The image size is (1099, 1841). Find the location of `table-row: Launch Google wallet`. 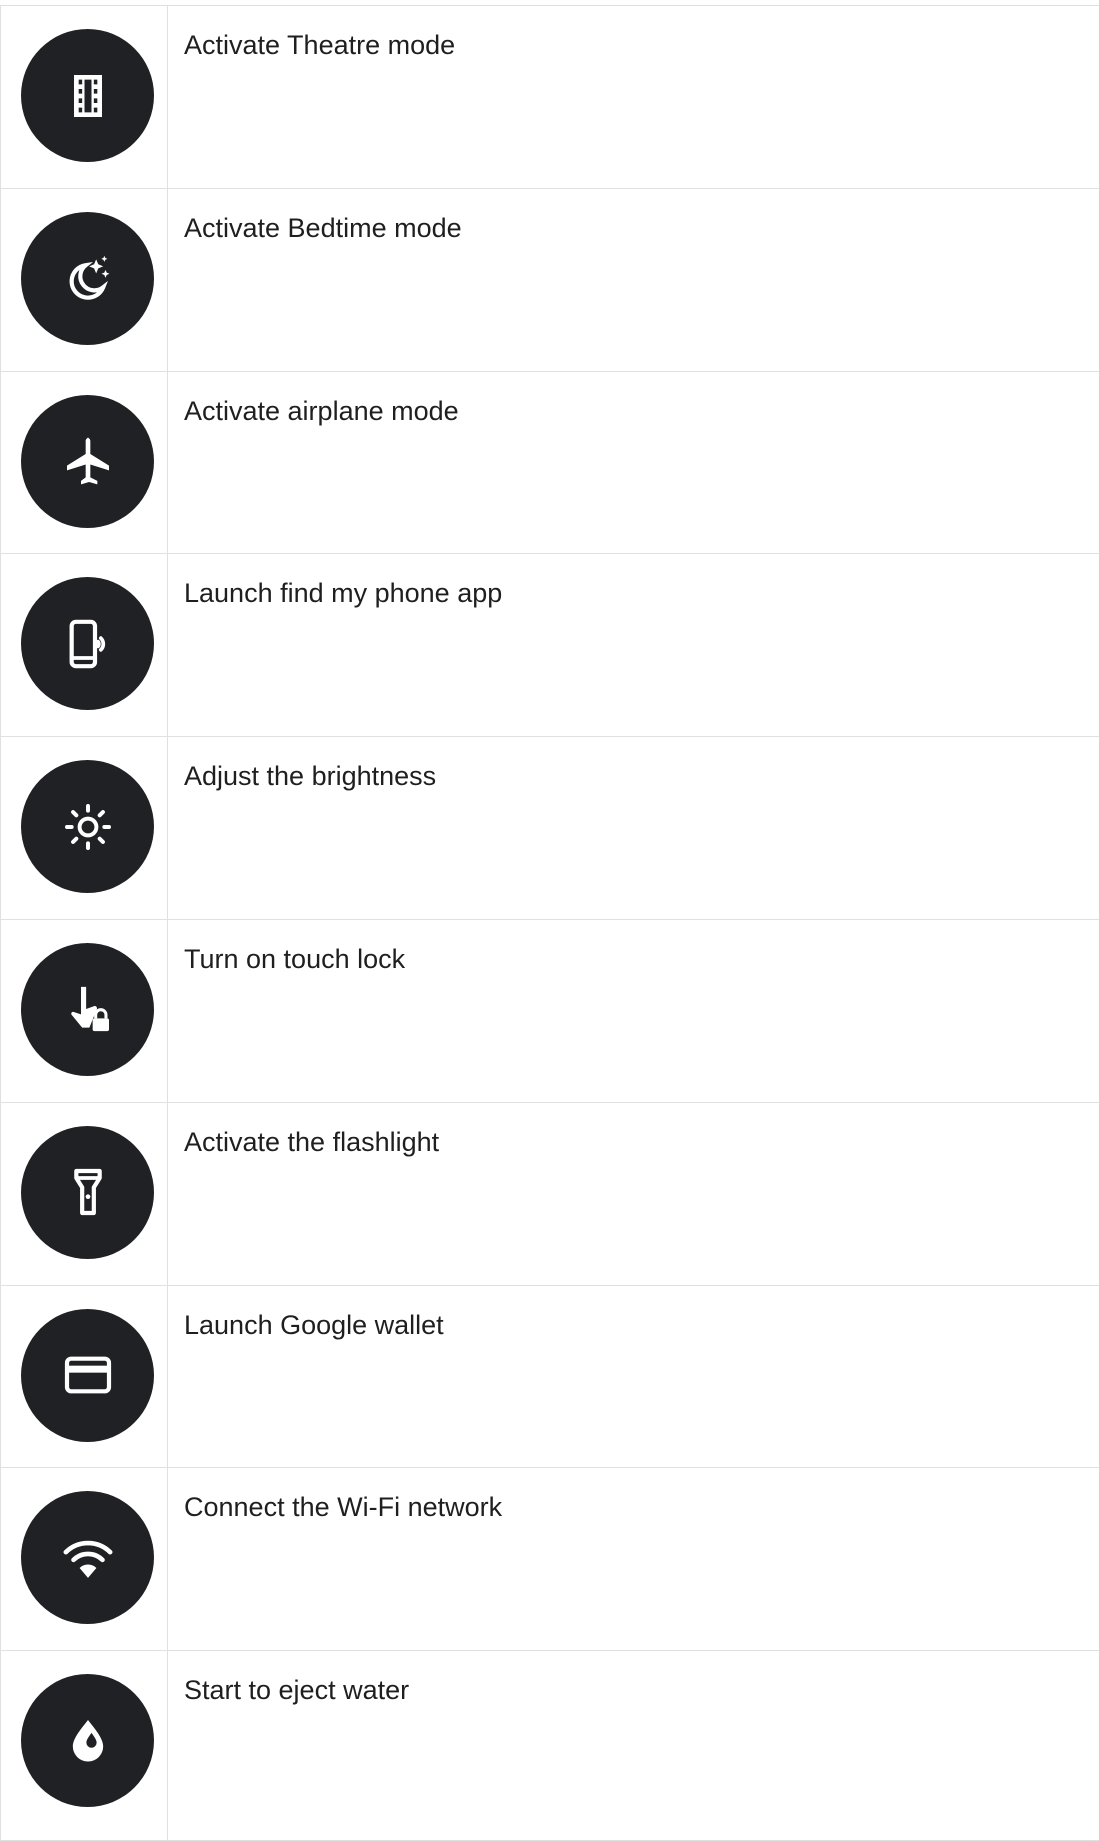

table-row: Launch Google wallet is located at coordinates (549, 1377).